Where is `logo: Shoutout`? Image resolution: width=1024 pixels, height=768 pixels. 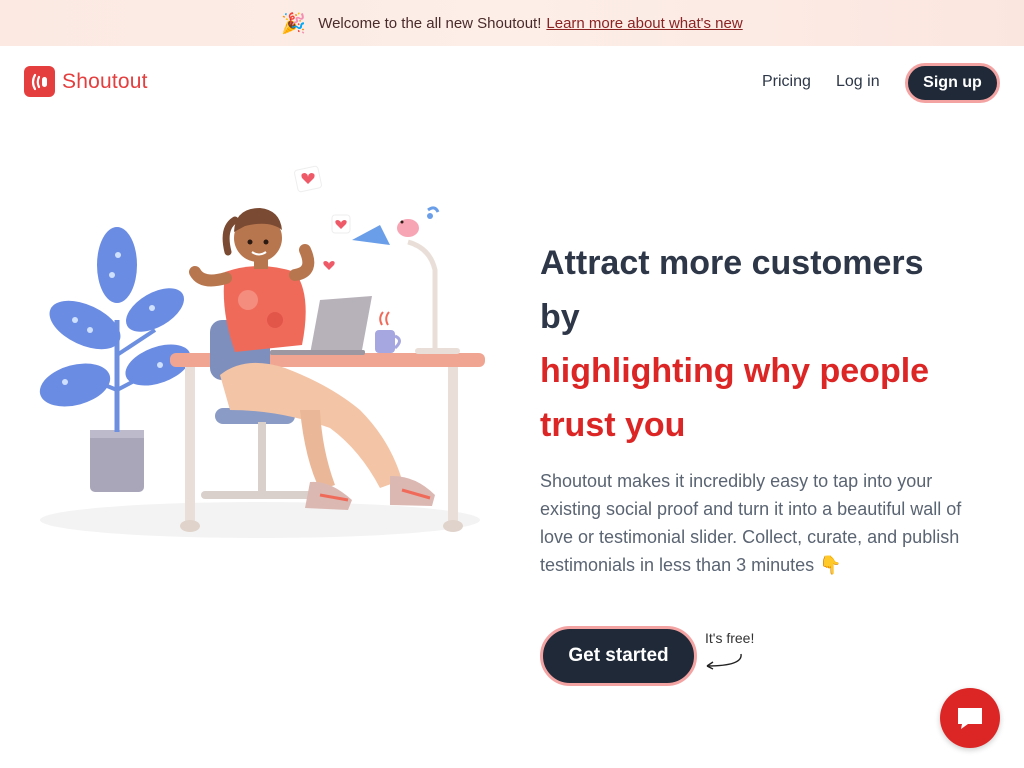
logo: Shoutout is located at coordinates (86, 81).